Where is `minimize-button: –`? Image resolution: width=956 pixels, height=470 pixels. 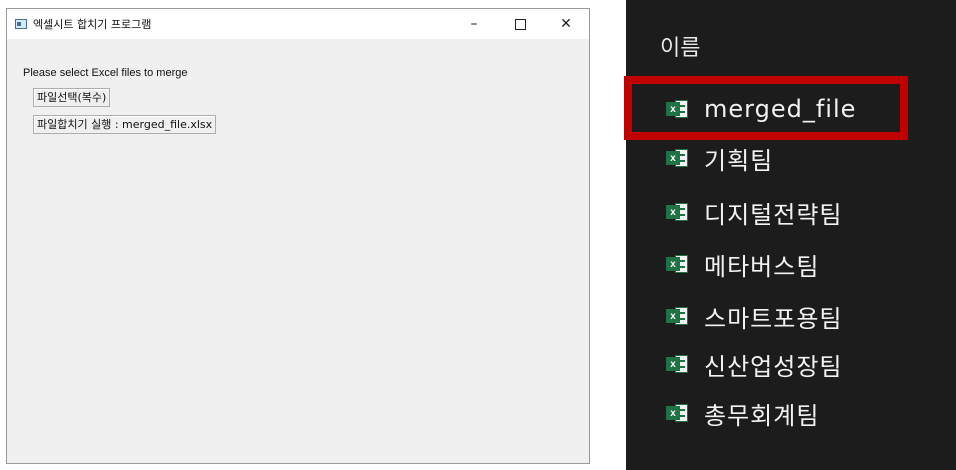
minimize-button: – is located at coordinates (474, 24).